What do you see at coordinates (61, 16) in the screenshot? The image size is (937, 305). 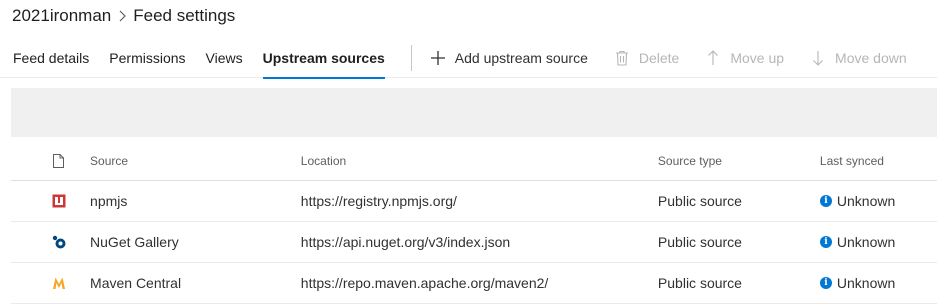 I see `breadcrumb-feed-link: 2021ironman` at bounding box center [61, 16].